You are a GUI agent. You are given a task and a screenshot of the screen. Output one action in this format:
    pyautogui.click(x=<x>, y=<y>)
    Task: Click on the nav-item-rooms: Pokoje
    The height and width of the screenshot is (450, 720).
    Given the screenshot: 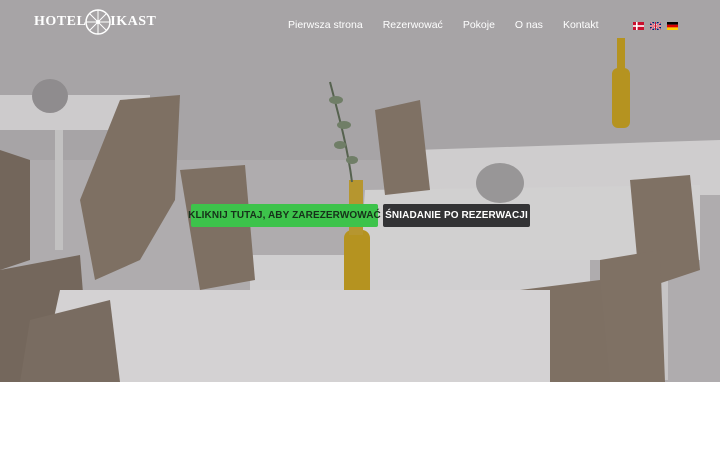 What is the action you would take?
    pyautogui.click(x=479, y=25)
    